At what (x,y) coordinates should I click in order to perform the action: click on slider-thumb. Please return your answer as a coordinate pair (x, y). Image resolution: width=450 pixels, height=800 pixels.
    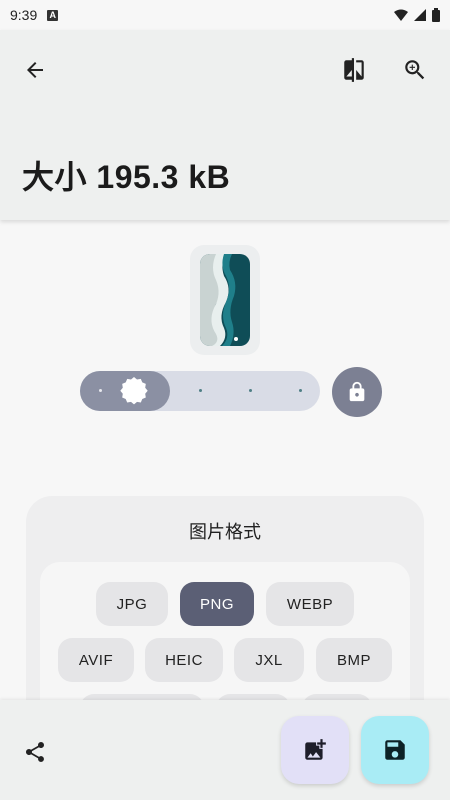
    Looking at the image, I should click on (134, 391).